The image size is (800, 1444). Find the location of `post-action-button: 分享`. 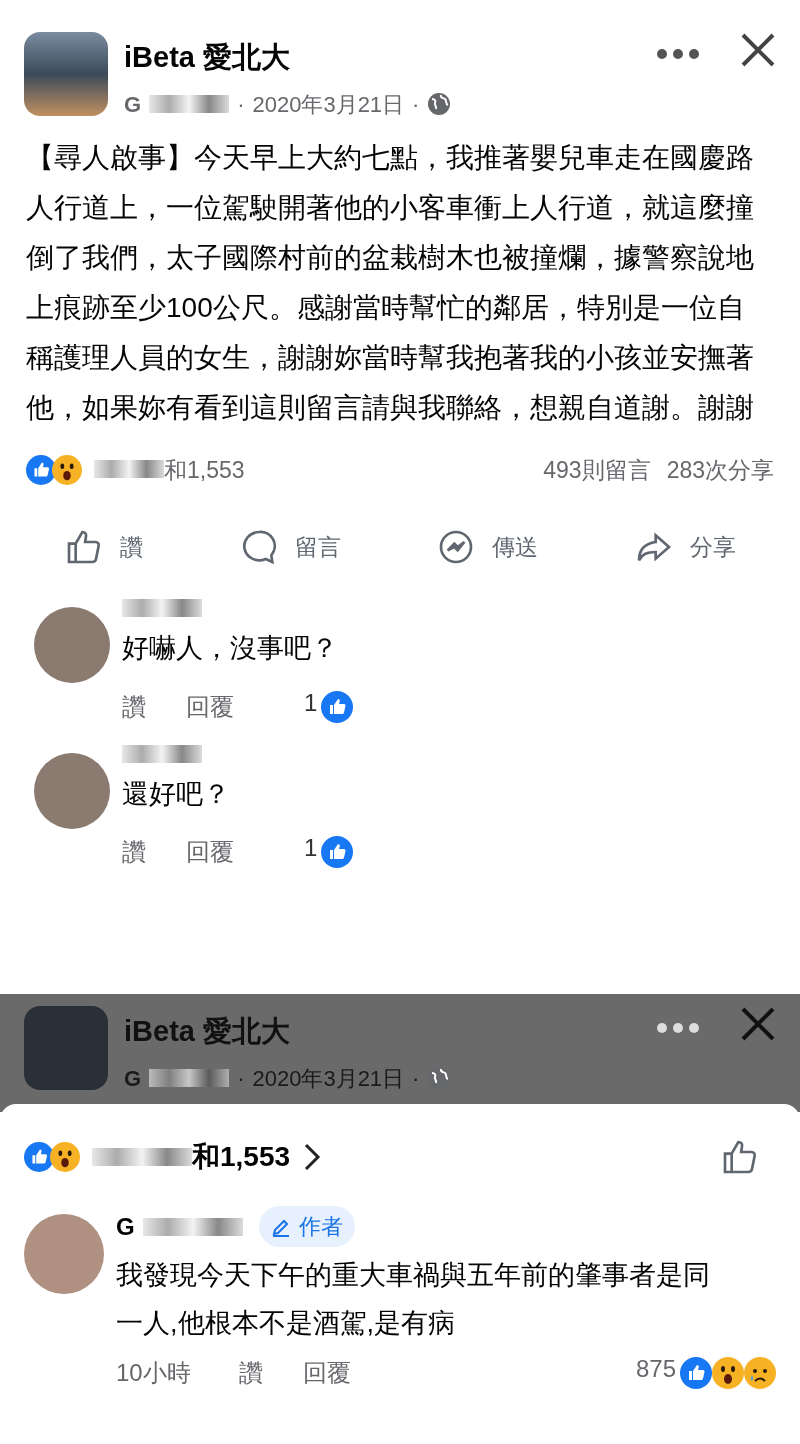

post-action-button: 分享 is located at coordinates (685, 547).